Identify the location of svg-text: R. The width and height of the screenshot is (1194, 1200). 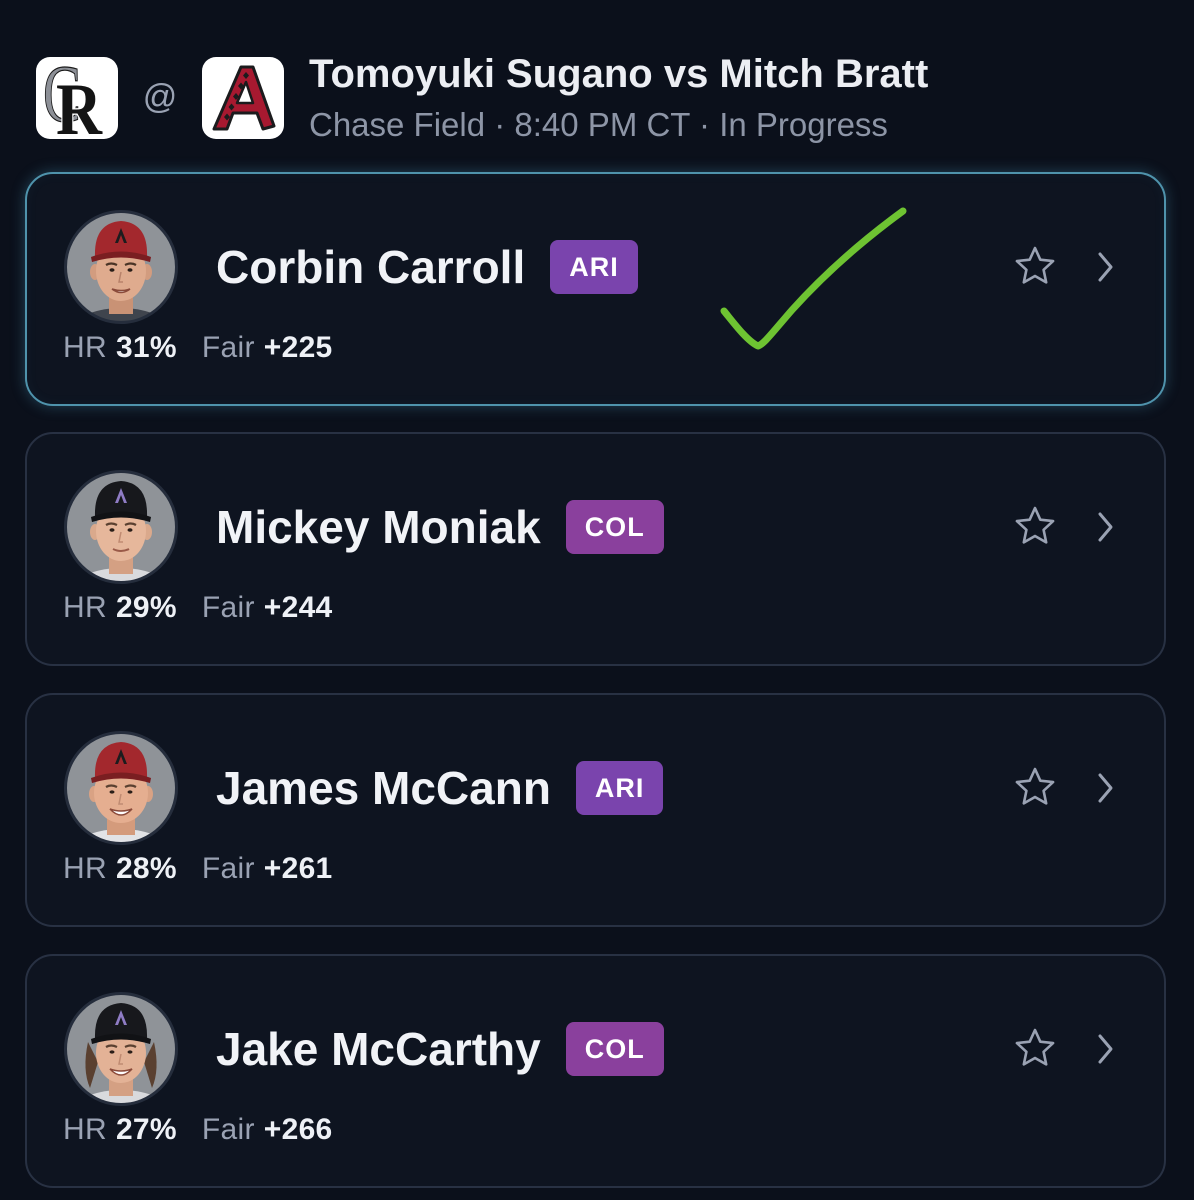
(79, 104).